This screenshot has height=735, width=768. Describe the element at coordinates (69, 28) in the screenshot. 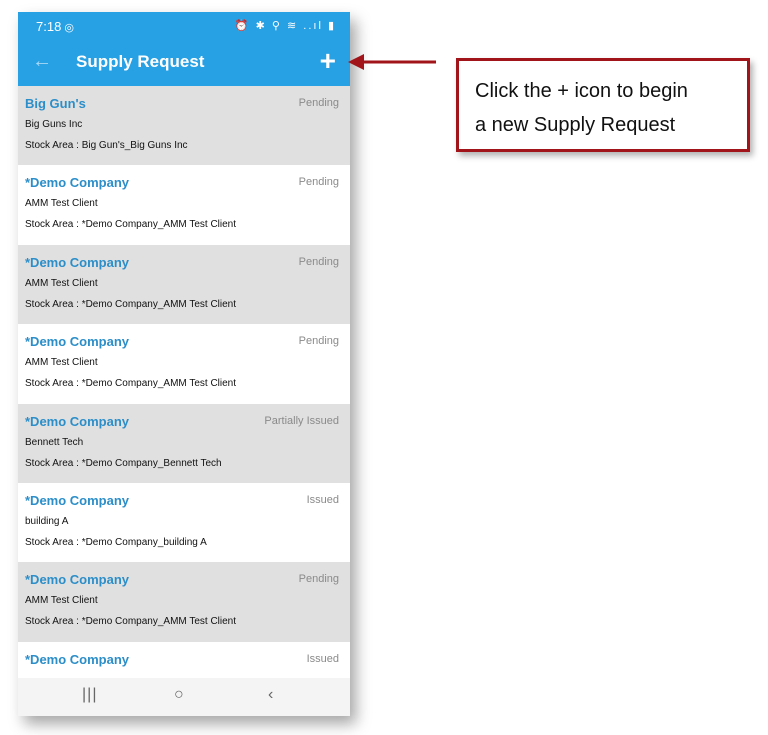

I see `instagram-icon: ◎` at that location.